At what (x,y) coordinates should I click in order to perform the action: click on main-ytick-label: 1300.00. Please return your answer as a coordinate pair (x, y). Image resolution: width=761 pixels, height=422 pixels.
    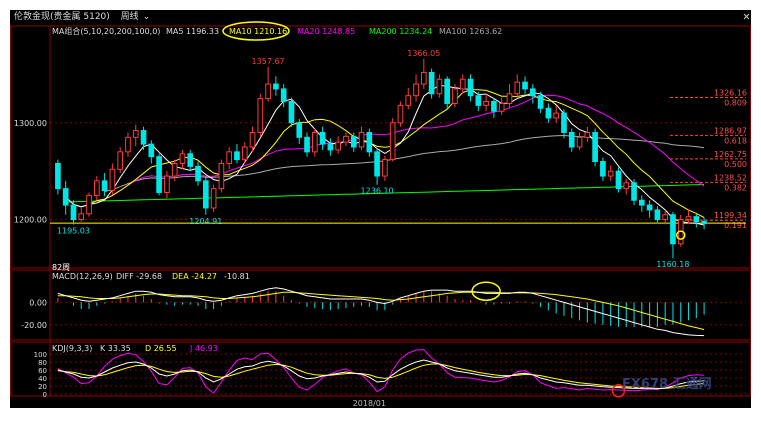
    Looking at the image, I should click on (30, 123).